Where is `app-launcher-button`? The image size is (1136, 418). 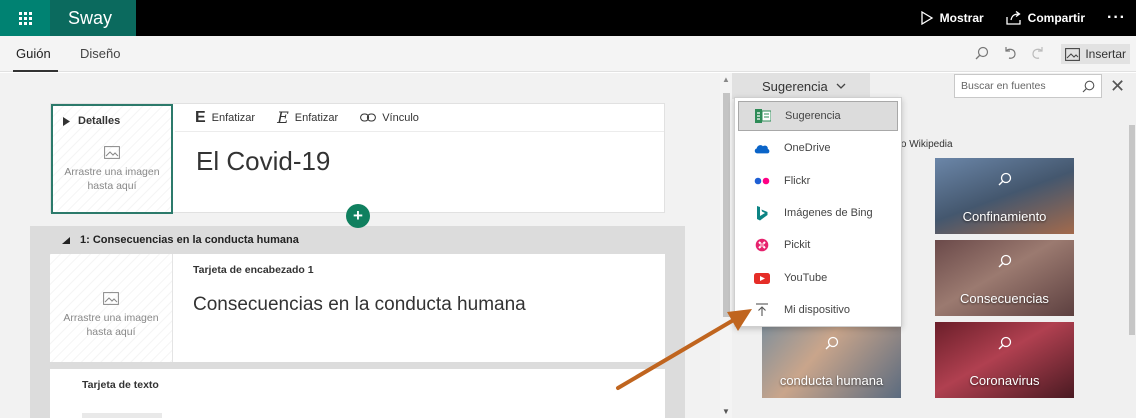
app-launcher-button is located at coordinates (25, 18).